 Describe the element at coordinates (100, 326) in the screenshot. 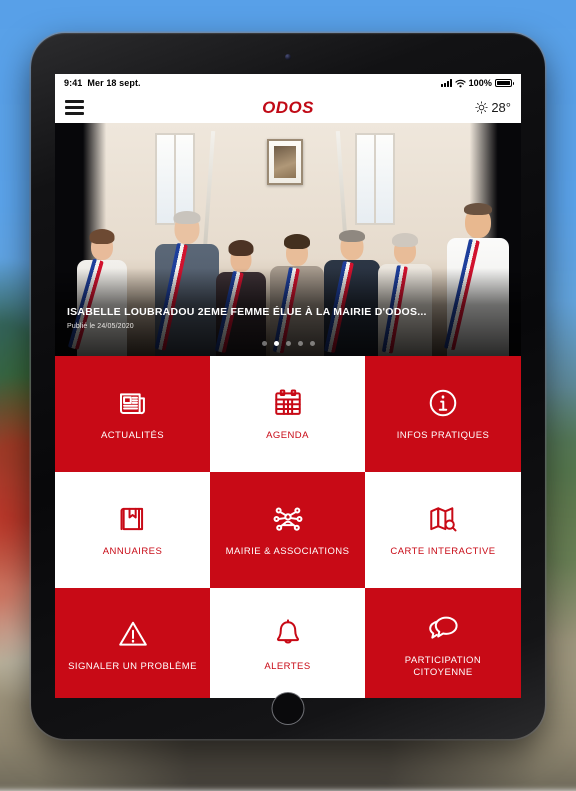

I see `hero-publish-date: Publié le 24/05/2020` at that location.